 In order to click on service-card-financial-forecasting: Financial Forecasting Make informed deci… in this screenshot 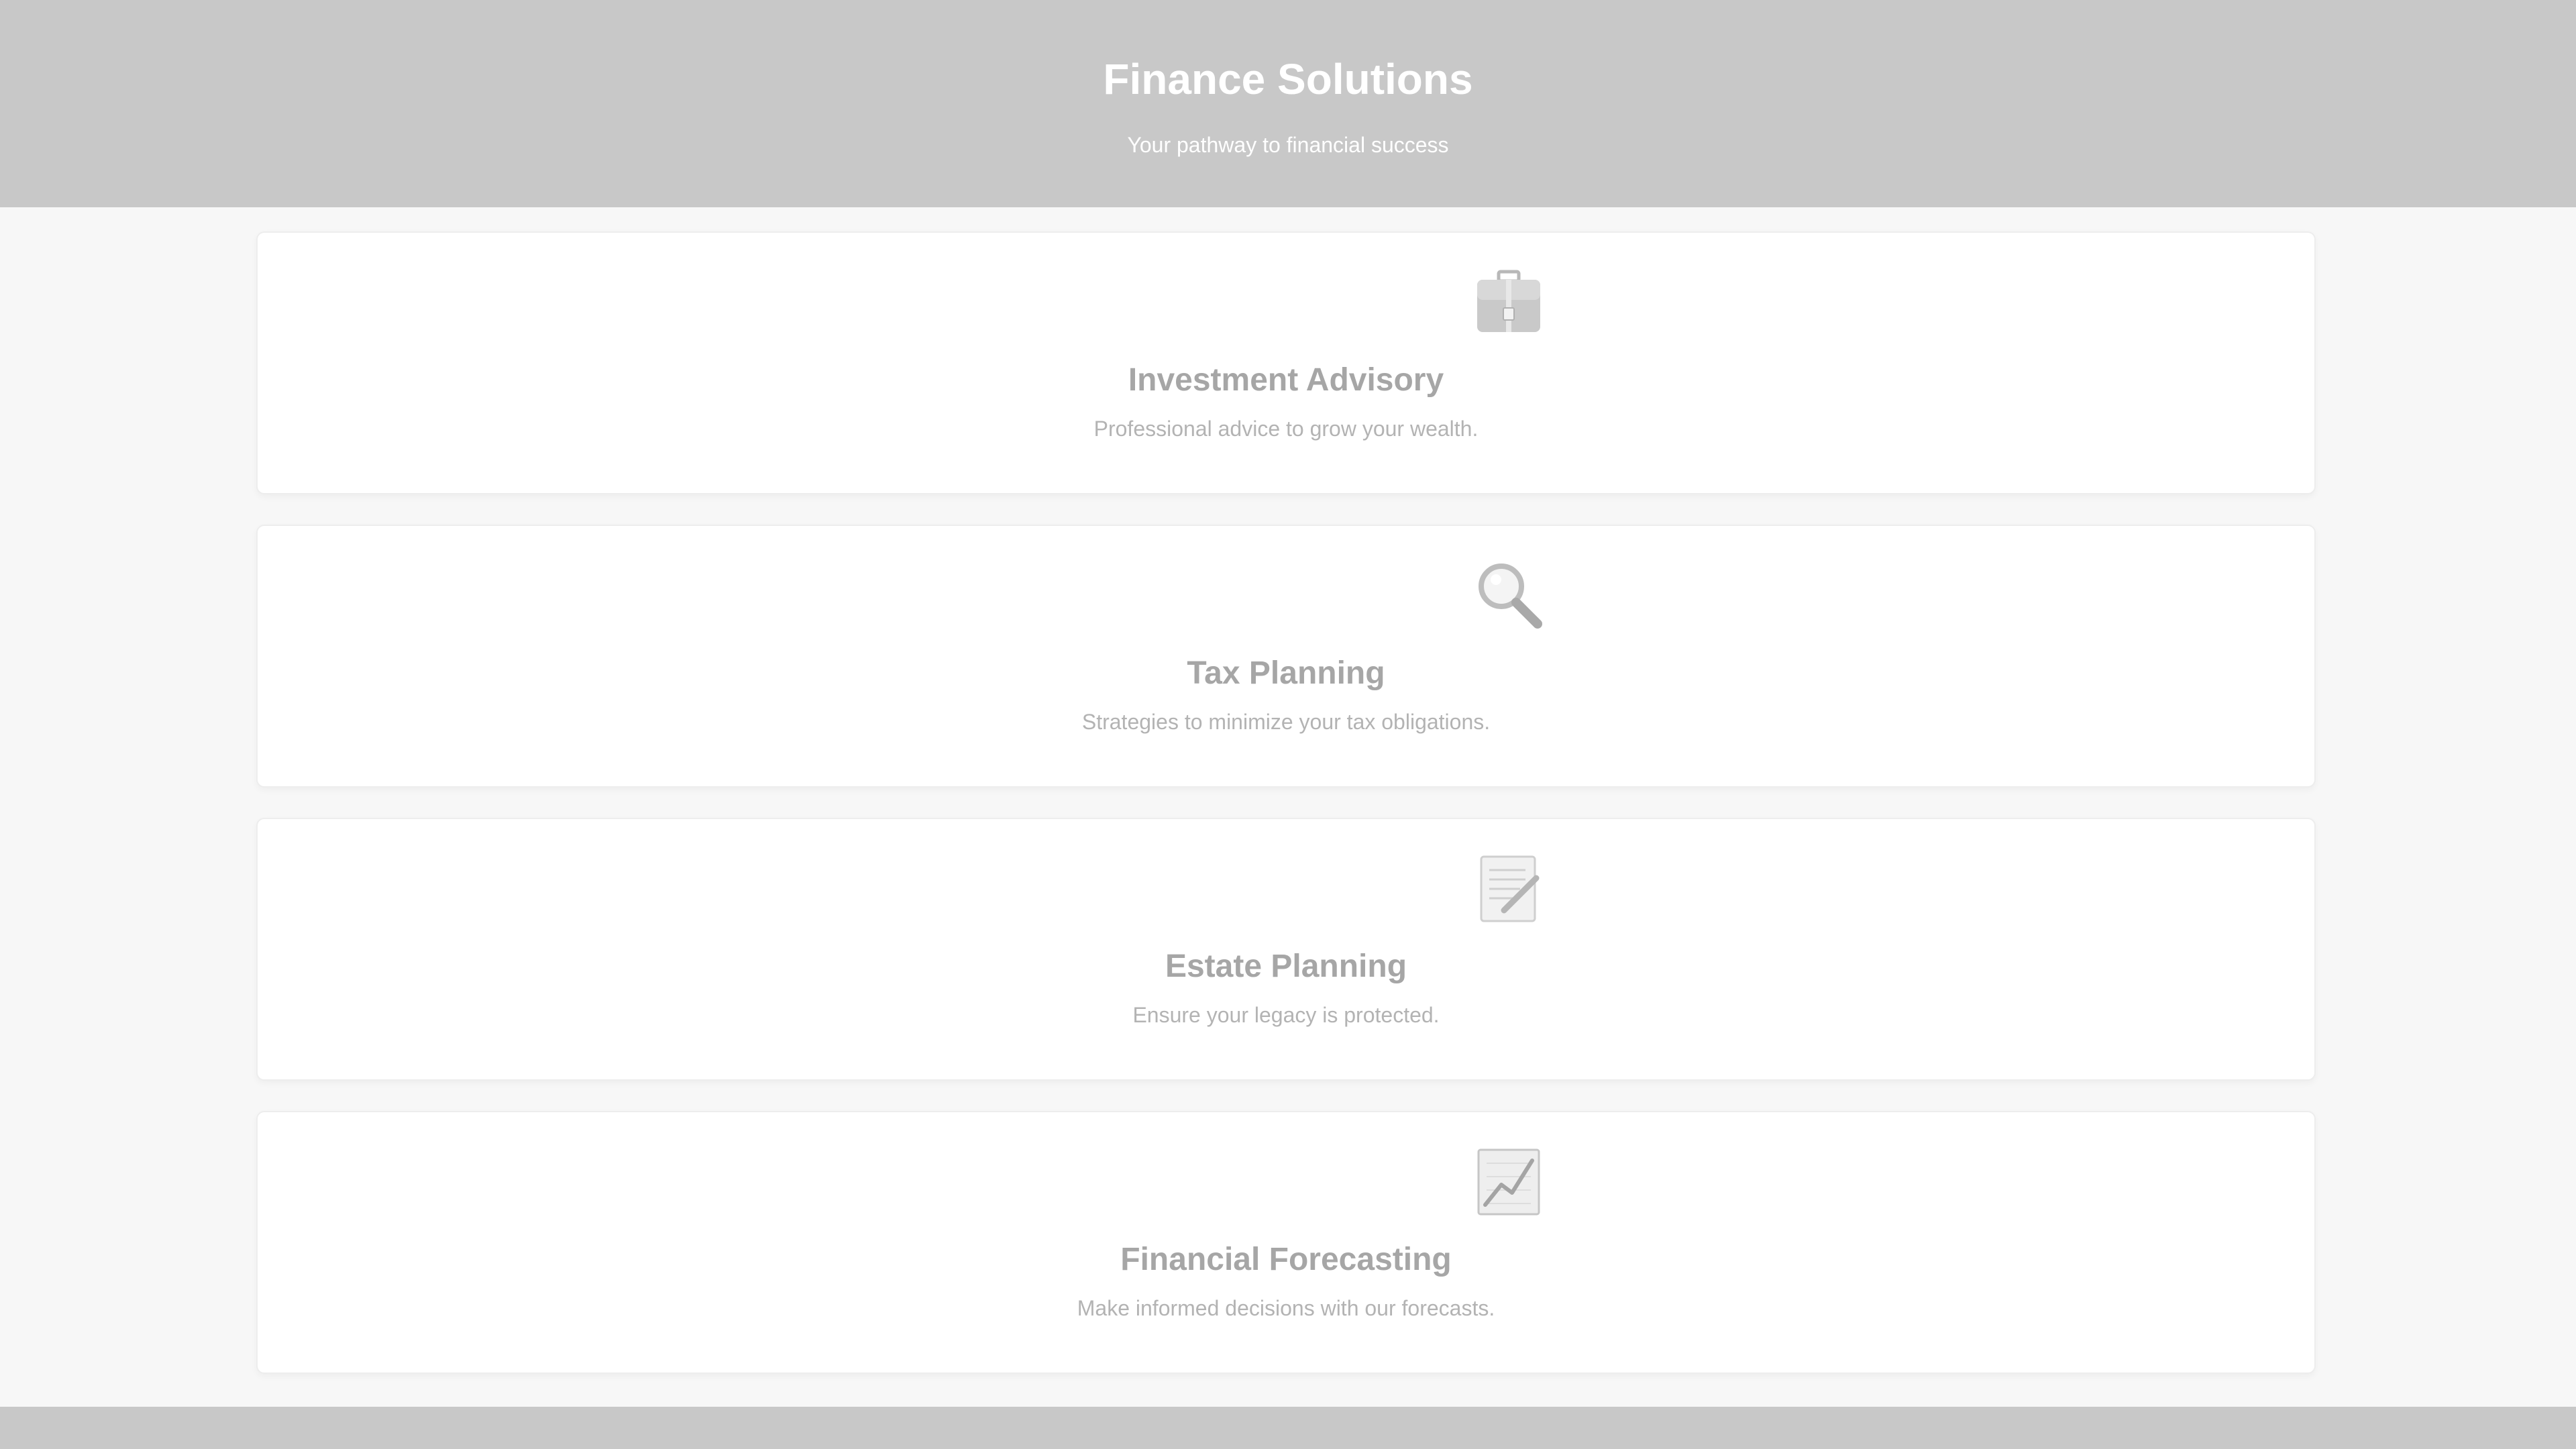, I will do `click(1286, 1242)`.